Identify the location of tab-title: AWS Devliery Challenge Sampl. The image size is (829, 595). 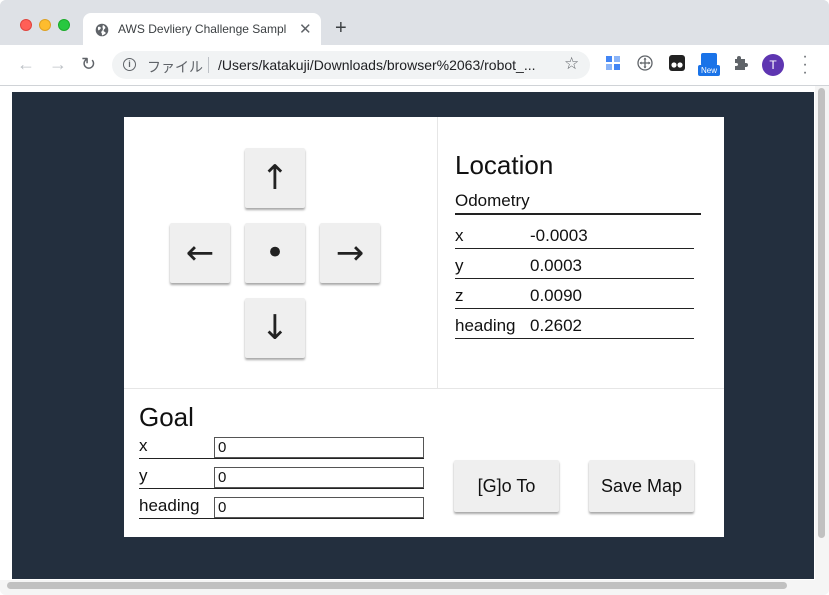
(202, 29).